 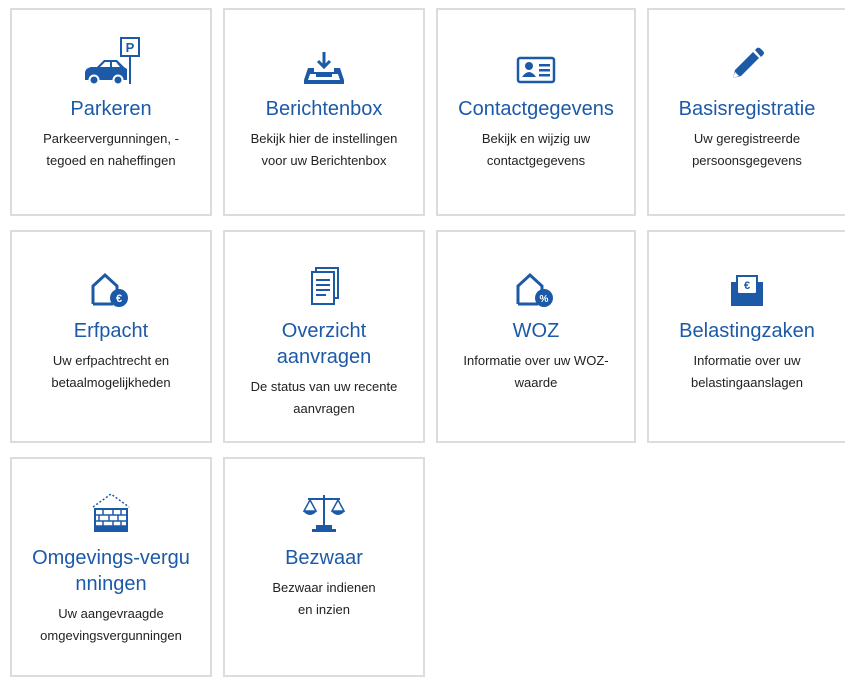 I want to click on tile-title: Overzicht aanvragen, so click(x=324, y=344).